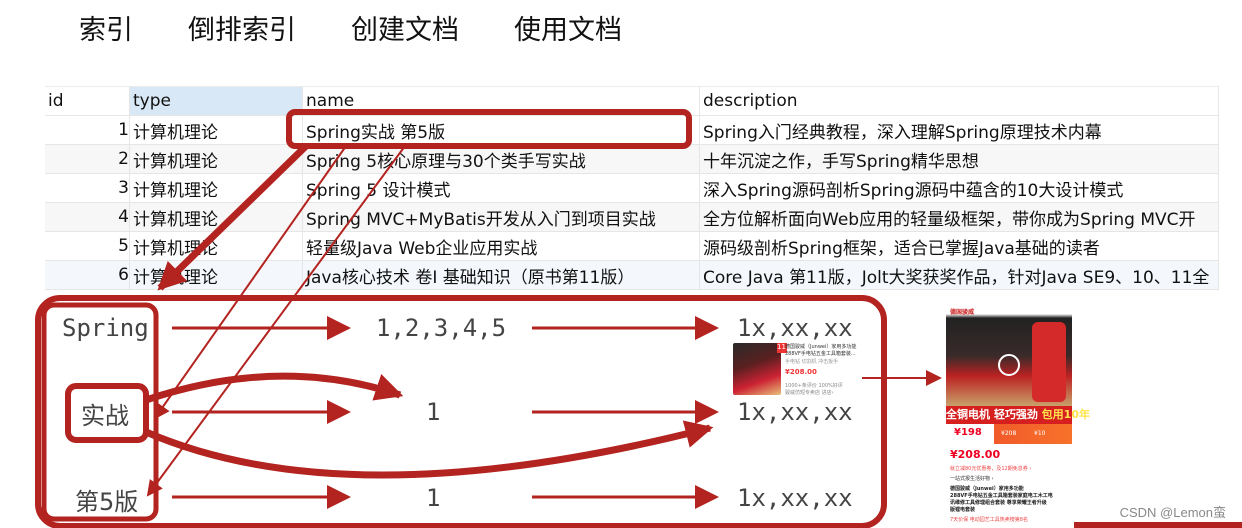 This screenshot has width=1242, height=528. What do you see at coordinates (274, 388) in the screenshot?
I see `curve-arrow-shizhan-to-id` at bounding box center [274, 388].